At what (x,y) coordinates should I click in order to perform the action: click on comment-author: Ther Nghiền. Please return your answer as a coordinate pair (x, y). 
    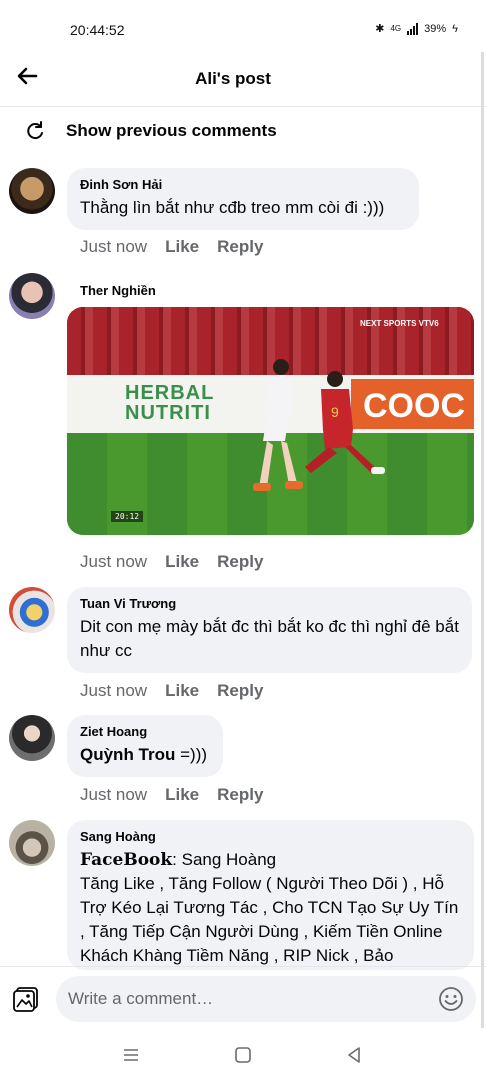
    Looking at the image, I should click on (118, 291).